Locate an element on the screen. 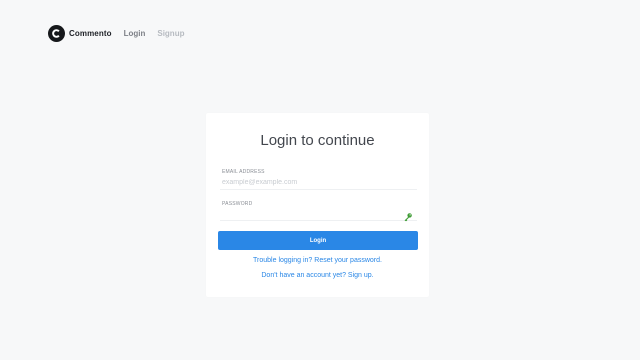  top-nav: Commento Login Signup is located at coordinates (116, 33).